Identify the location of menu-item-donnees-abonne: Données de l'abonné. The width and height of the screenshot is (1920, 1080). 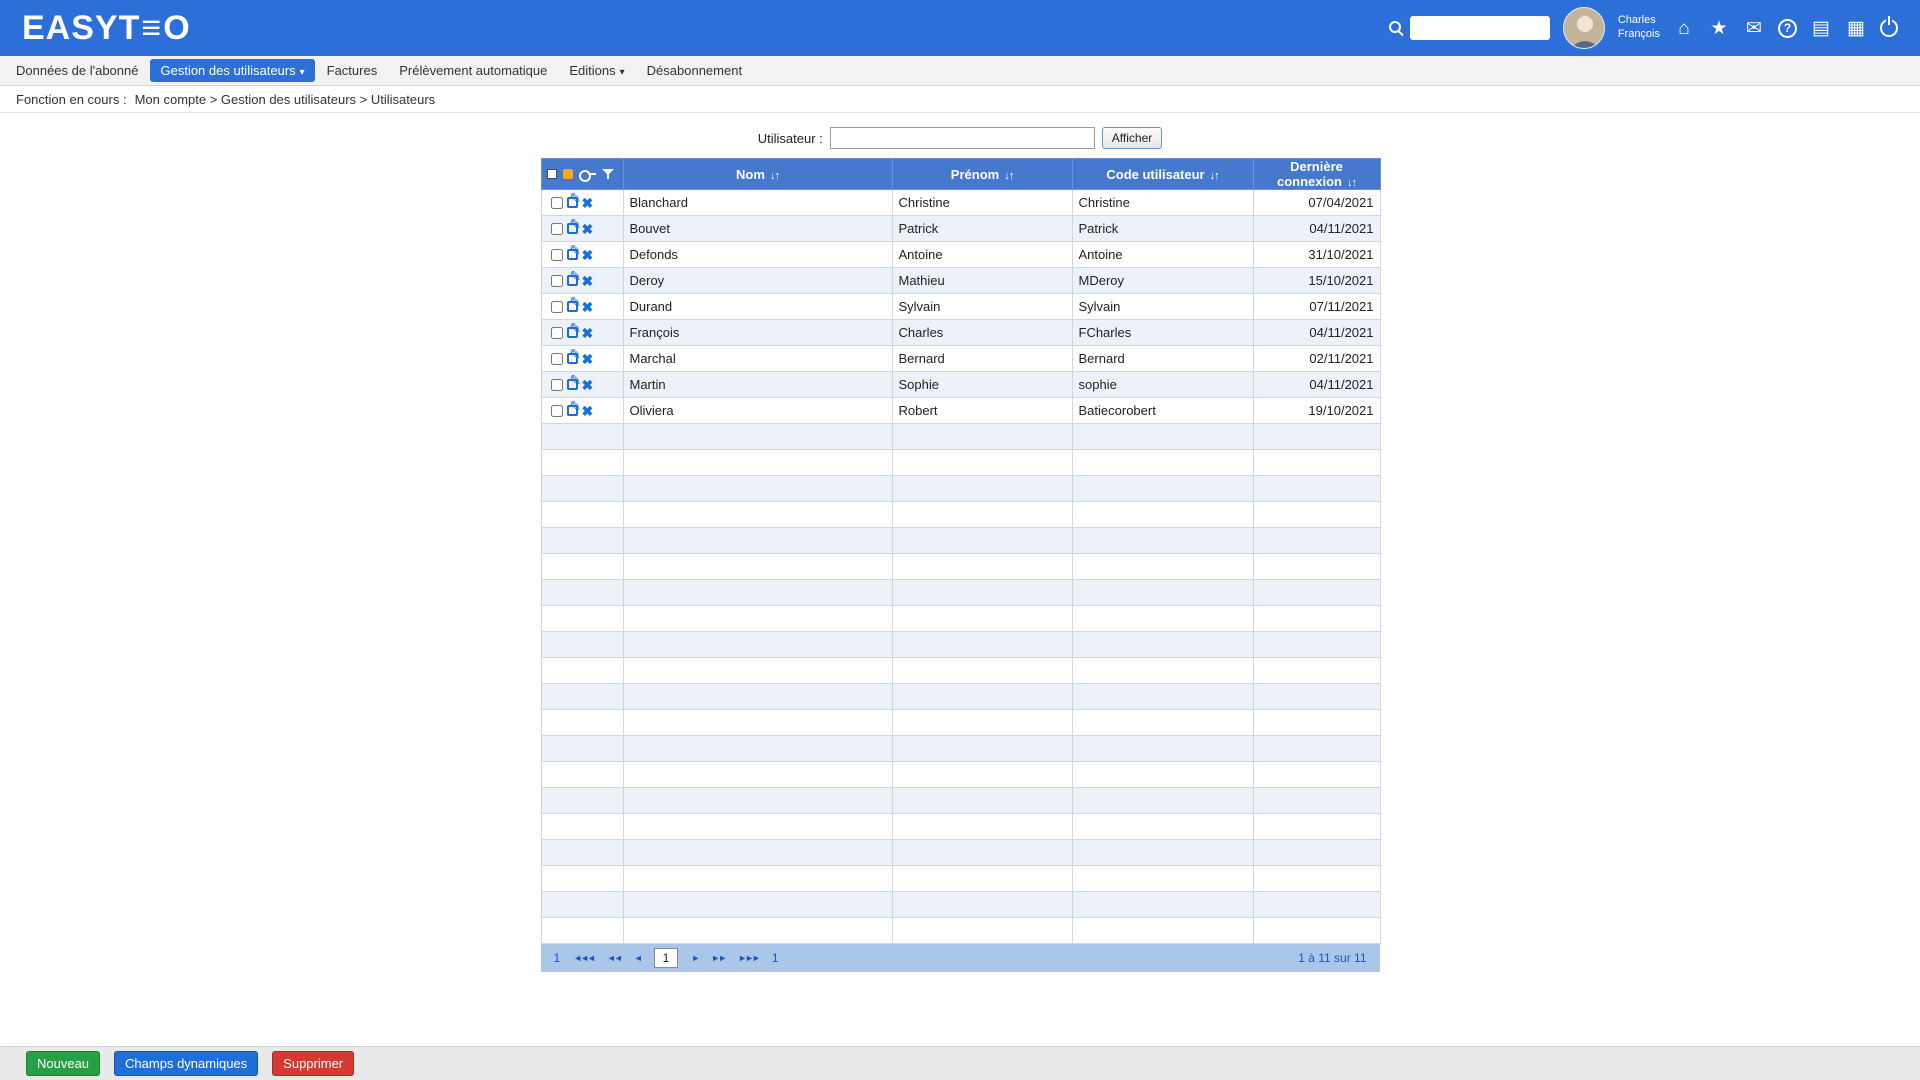
(77, 70).